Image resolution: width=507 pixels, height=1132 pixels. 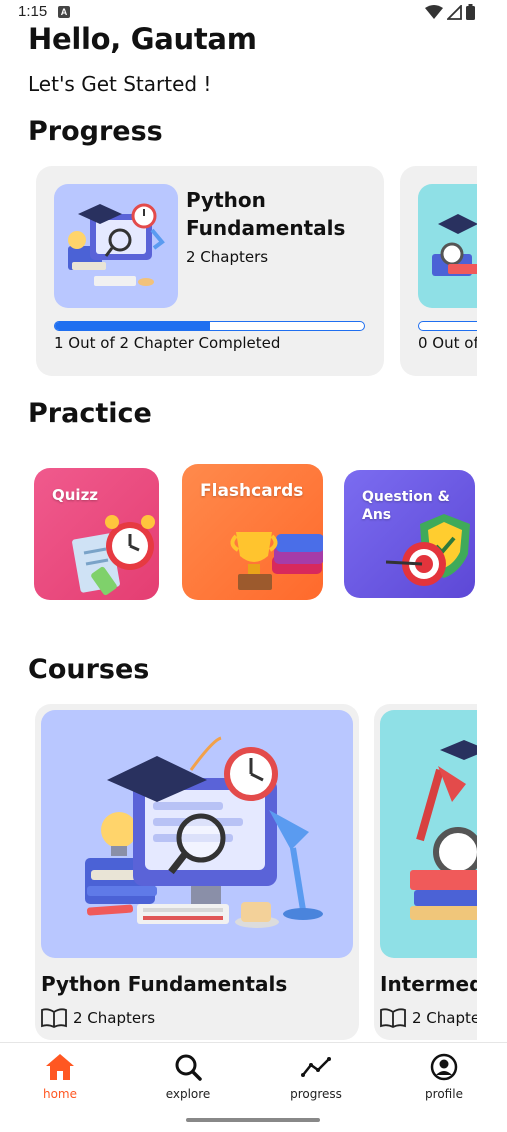 What do you see at coordinates (276, 561) in the screenshot?
I see `trophy-cards-icon` at bounding box center [276, 561].